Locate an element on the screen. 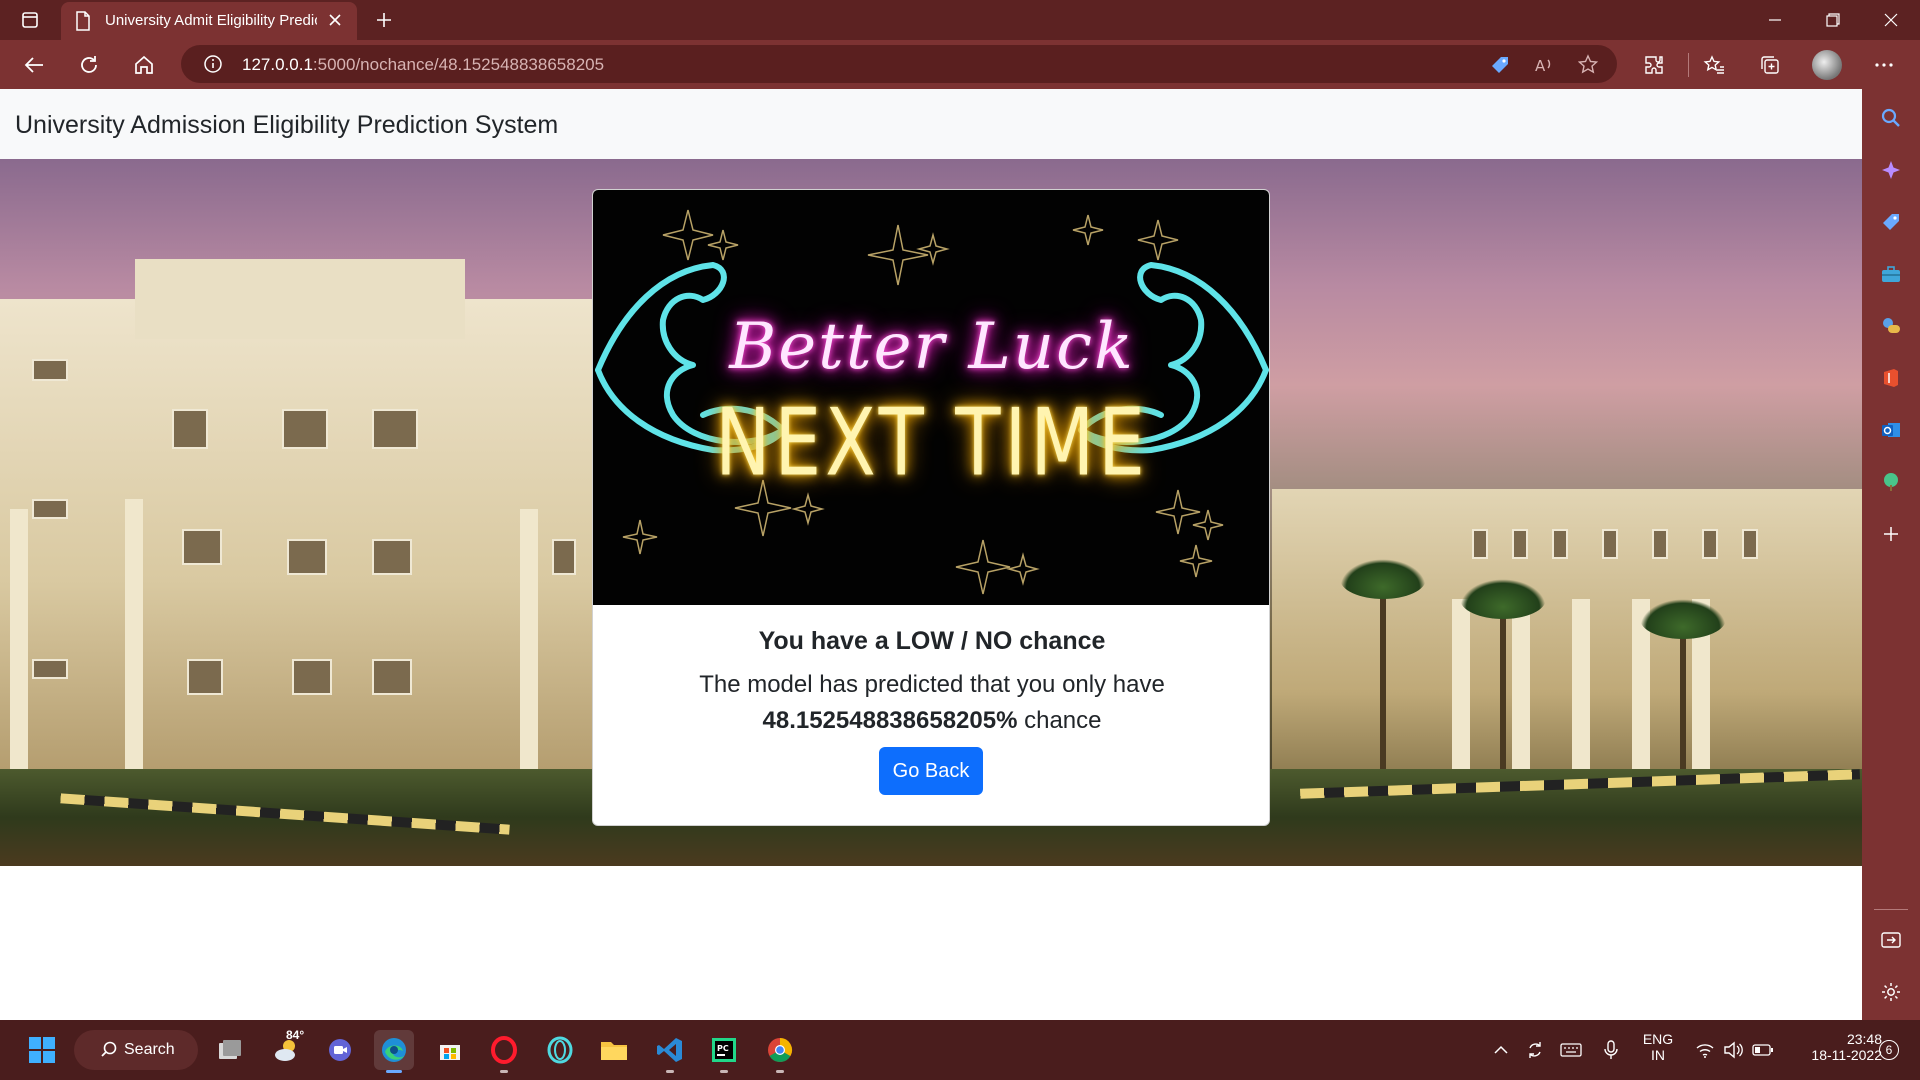 Image resolution: width=1920 pixels, height=1080 pixels. pycharm-icon: PC is located at coordinates (724, 1051).